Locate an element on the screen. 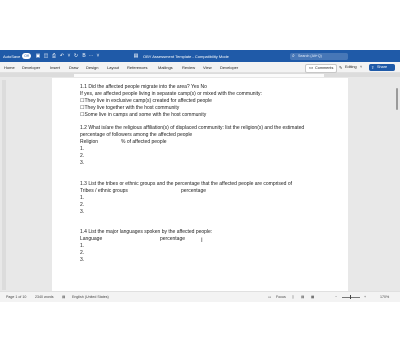 This screenshot has width=400, height=350. undo-icon: ↶ is located at coordinates (62, 56).